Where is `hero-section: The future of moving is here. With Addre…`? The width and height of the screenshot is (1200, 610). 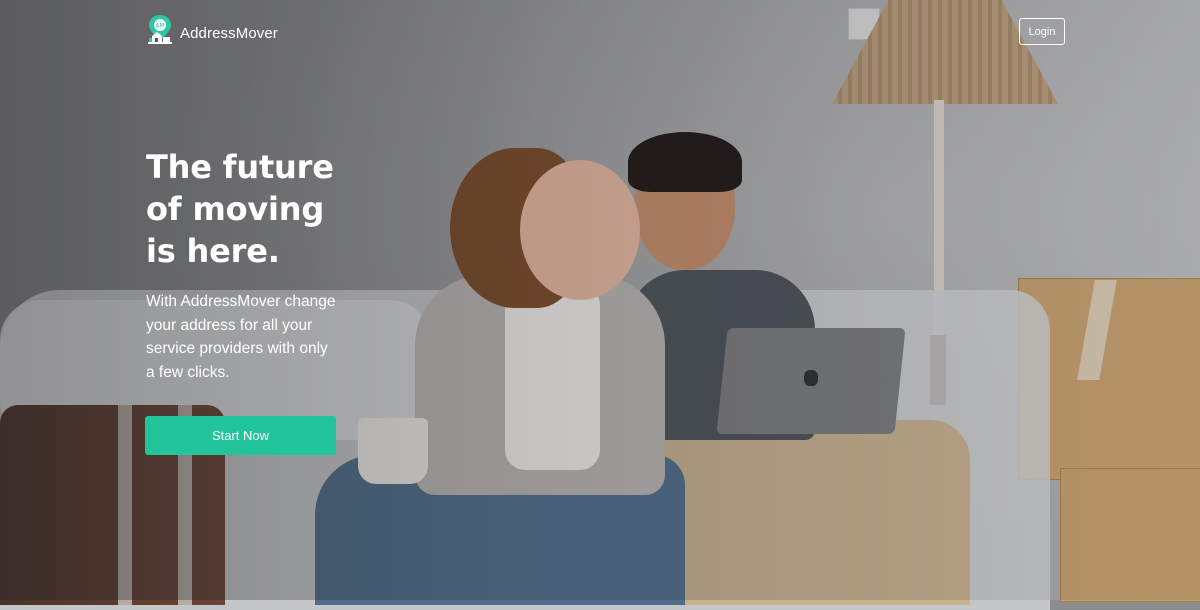 hero-section: The future of moving is here. With Addre… is located at coordinates (276, 265).